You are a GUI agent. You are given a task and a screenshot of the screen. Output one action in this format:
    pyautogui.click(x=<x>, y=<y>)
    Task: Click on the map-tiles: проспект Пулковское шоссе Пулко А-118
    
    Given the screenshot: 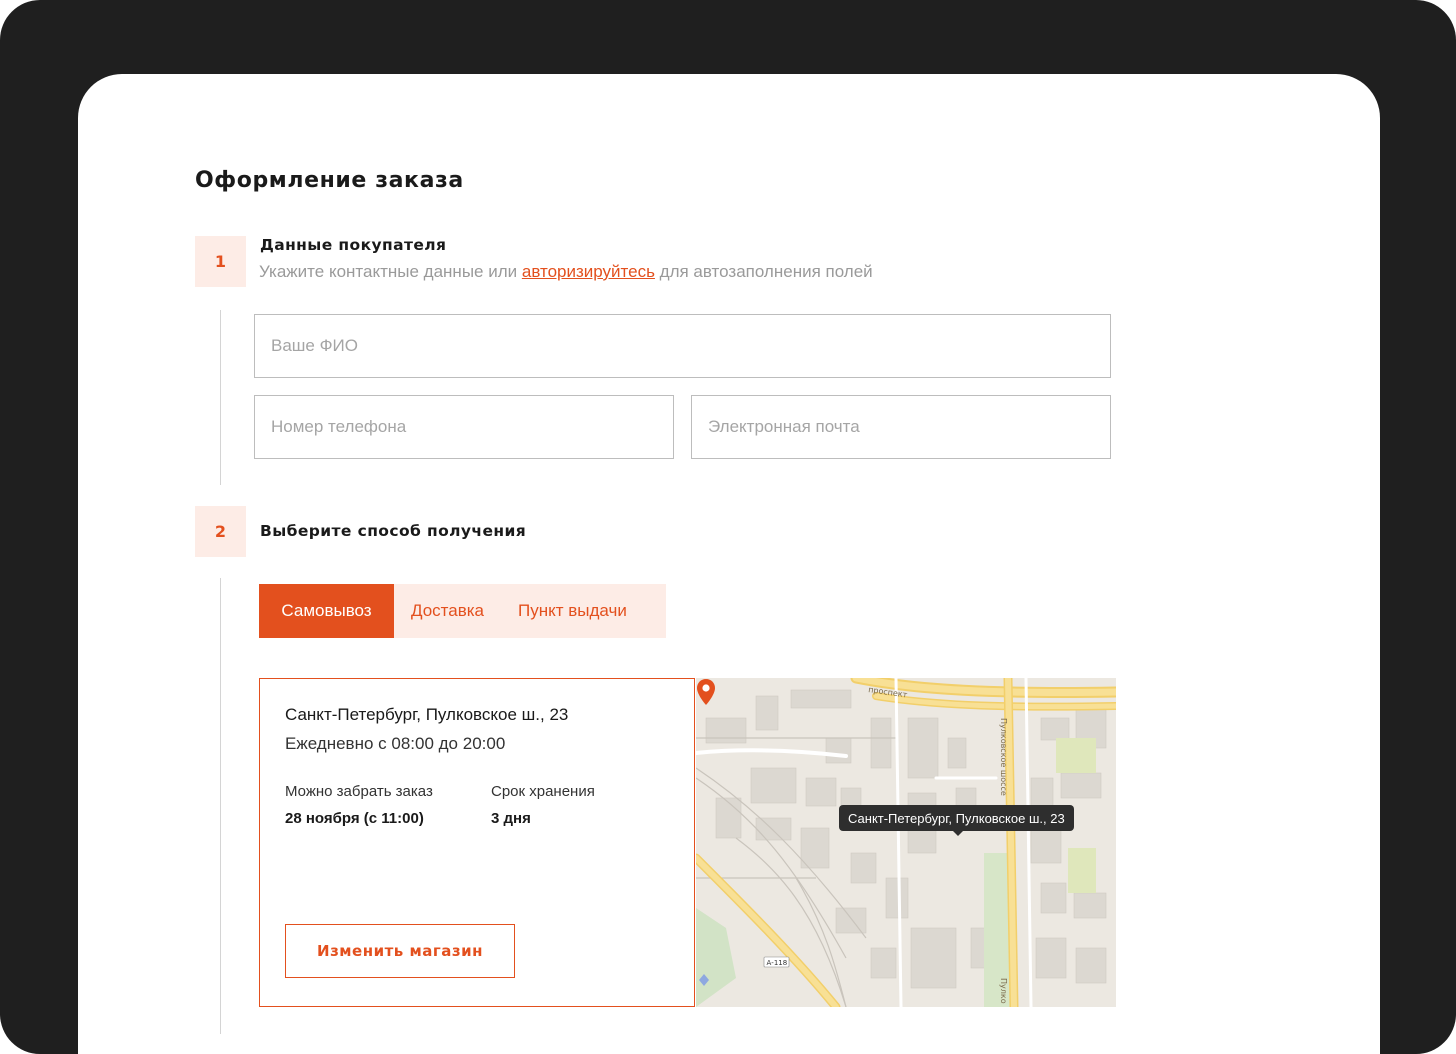 What is the action you would take?
    pyautogui.click(x=906, y=842)
    